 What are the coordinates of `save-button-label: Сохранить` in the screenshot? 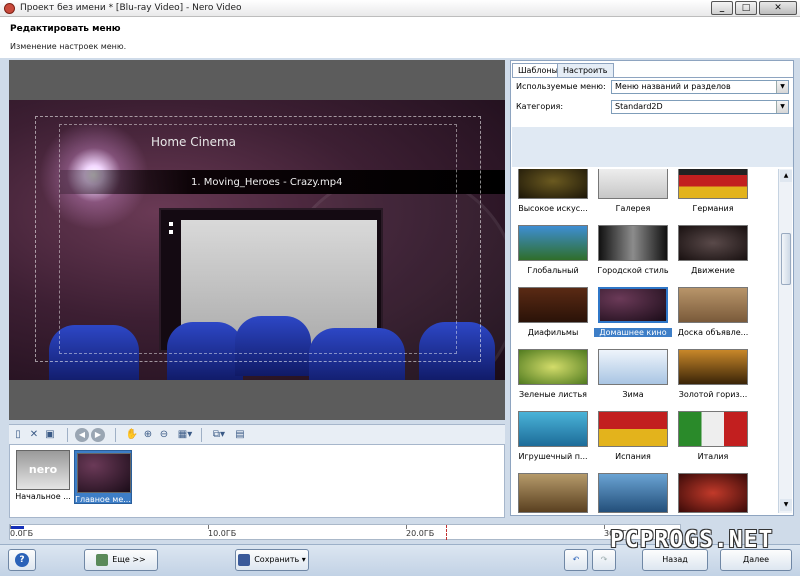 It's located at (277, 559).